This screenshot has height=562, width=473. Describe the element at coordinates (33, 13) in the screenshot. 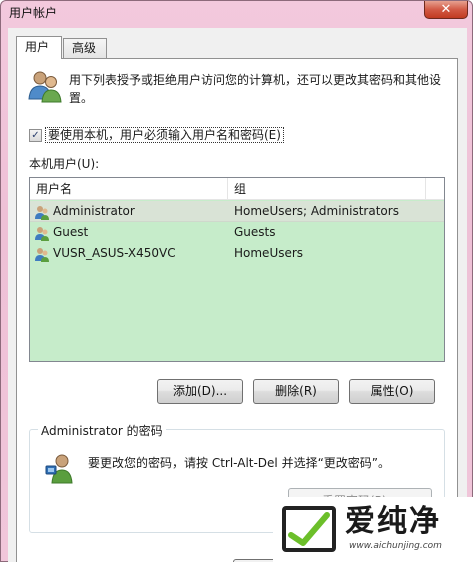

I see `window-title: 用户帐户` at that location.